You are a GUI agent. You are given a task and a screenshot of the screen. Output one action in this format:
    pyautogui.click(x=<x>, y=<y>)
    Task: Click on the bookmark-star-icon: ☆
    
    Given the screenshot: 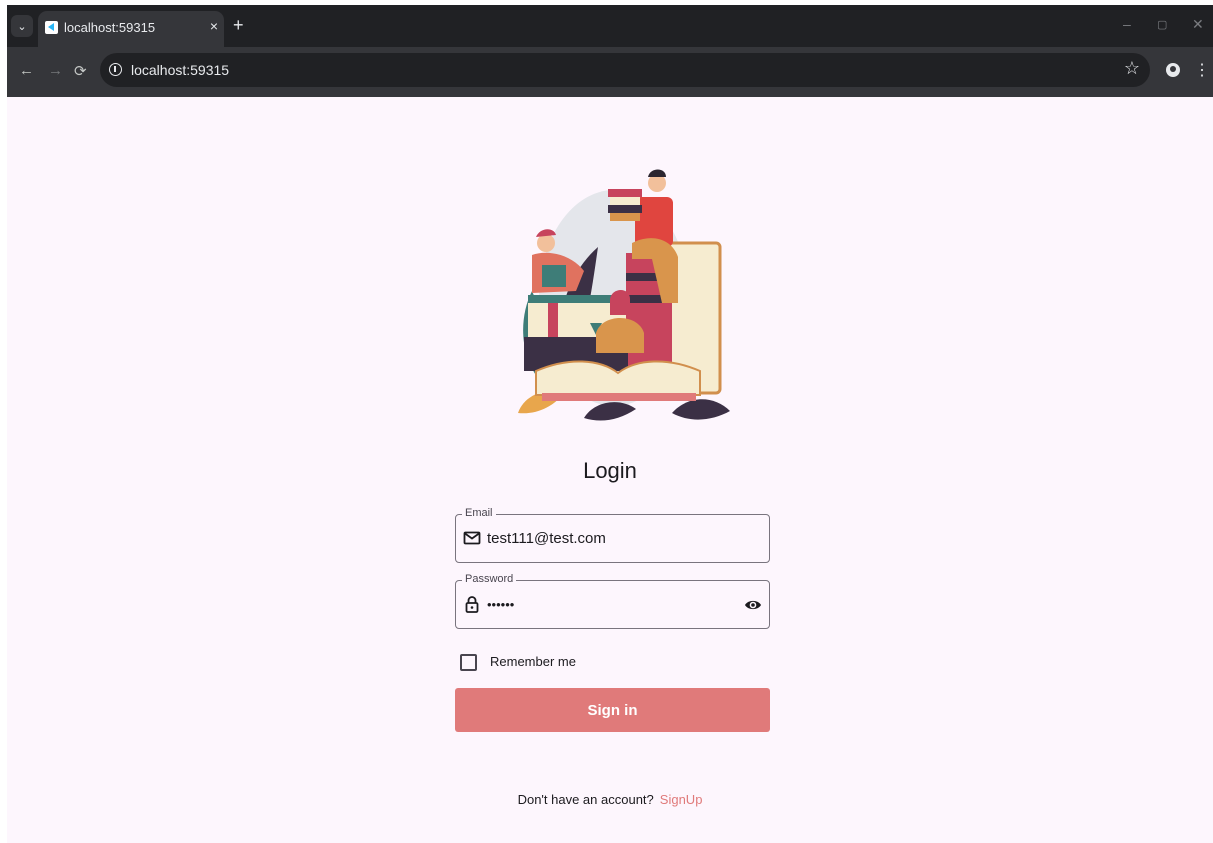 What is the action you would take?
    pyautogui.click(x=1132, y=68)
    